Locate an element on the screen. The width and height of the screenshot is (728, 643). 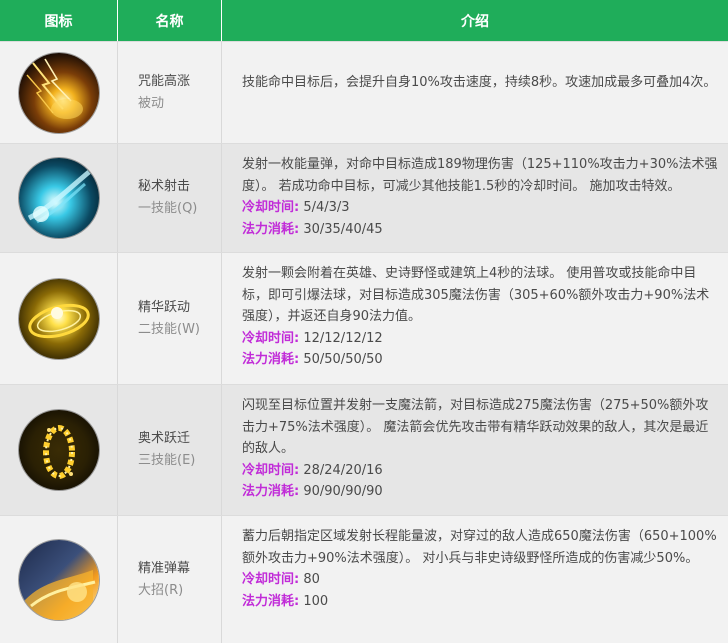
cooldown-line: 冷却时间: 28/24/20/16 is located at coordinates (480, 471).